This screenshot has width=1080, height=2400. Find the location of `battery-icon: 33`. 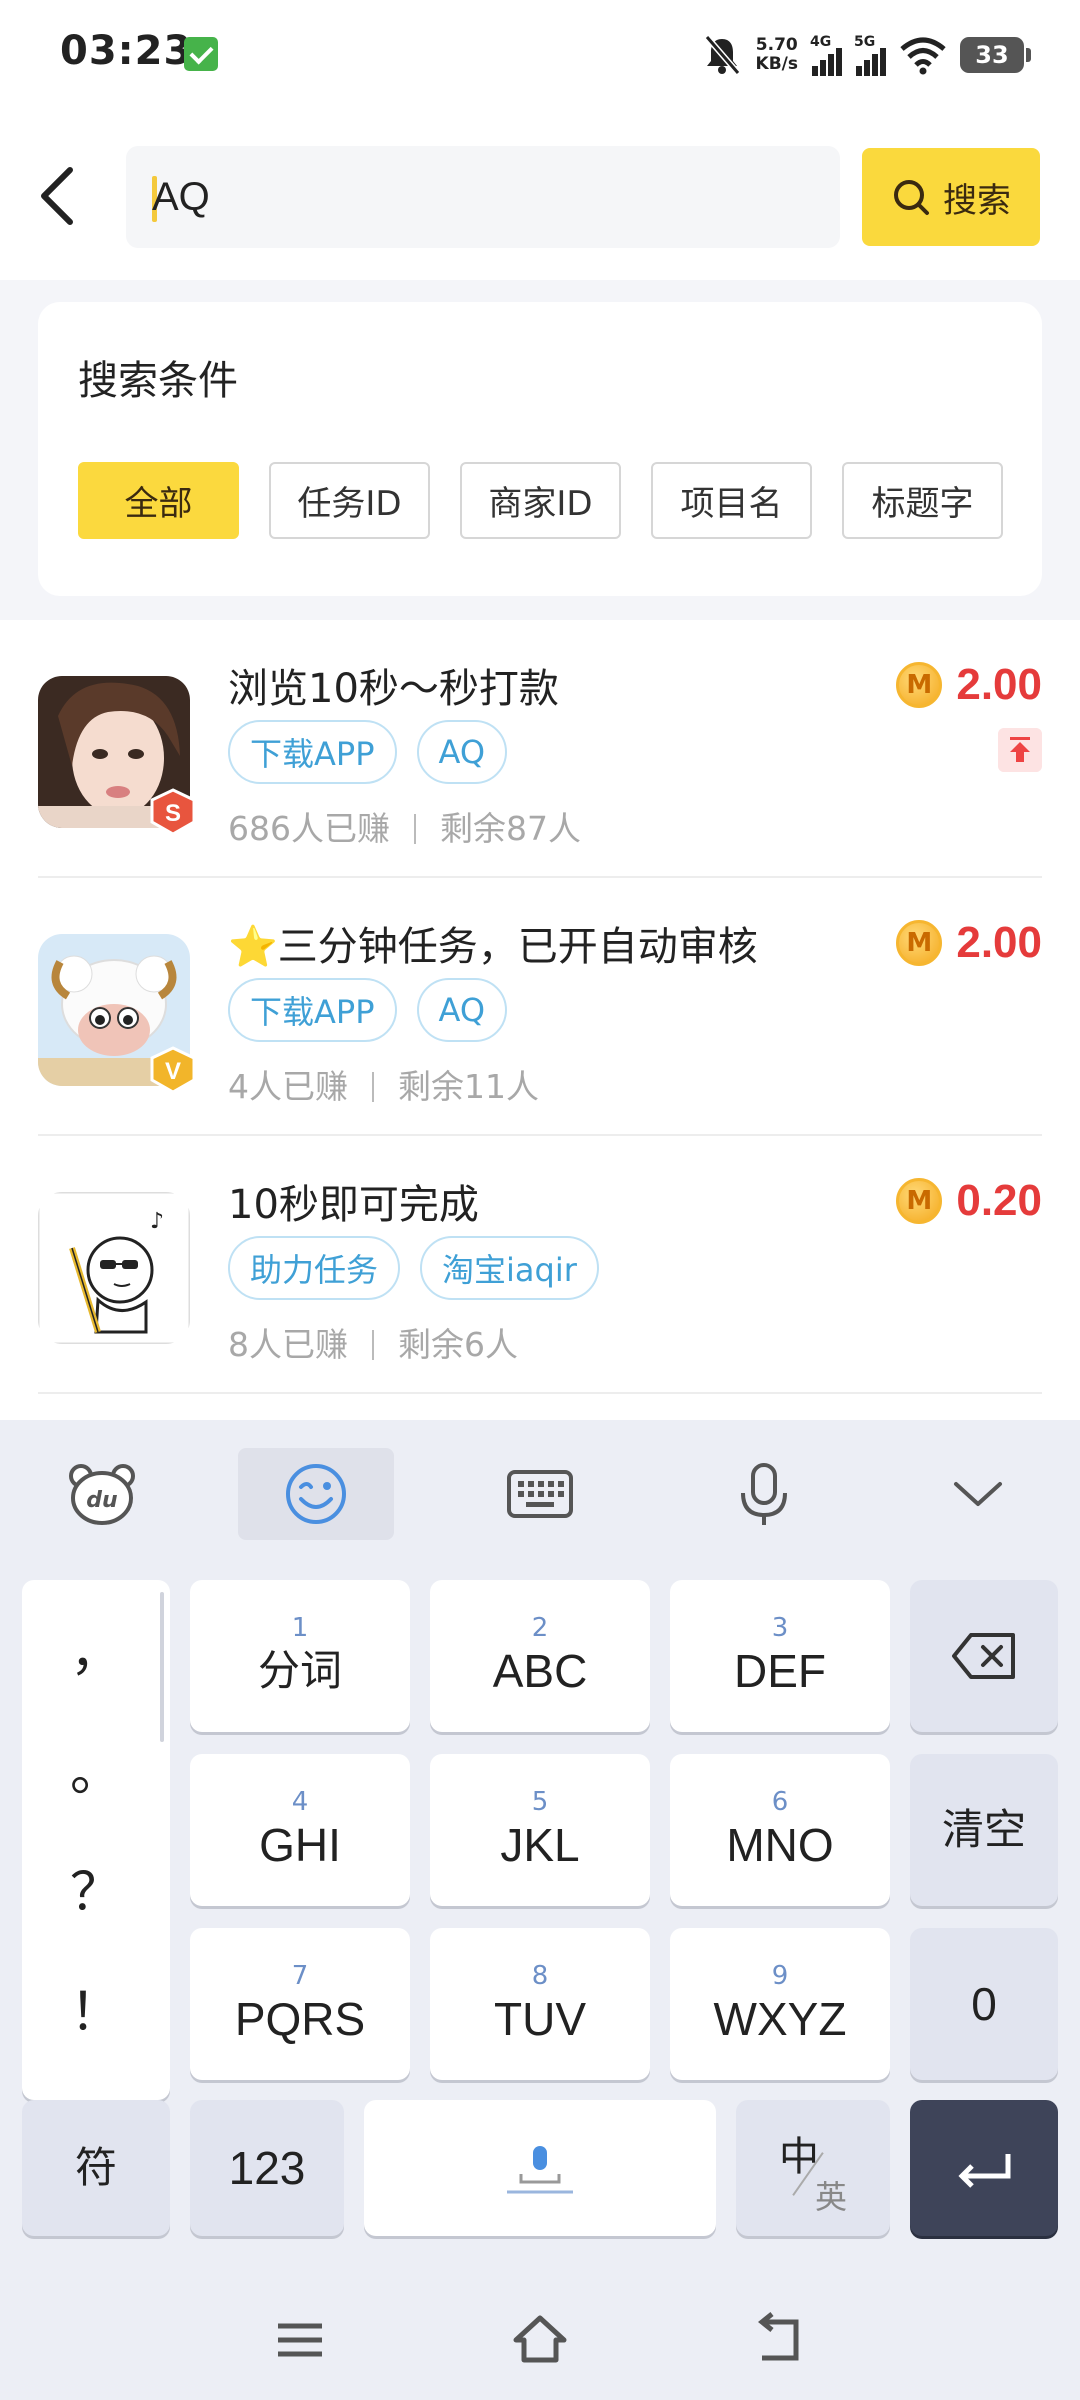

battery-icon: 33 is located at coordinates (995, 55).